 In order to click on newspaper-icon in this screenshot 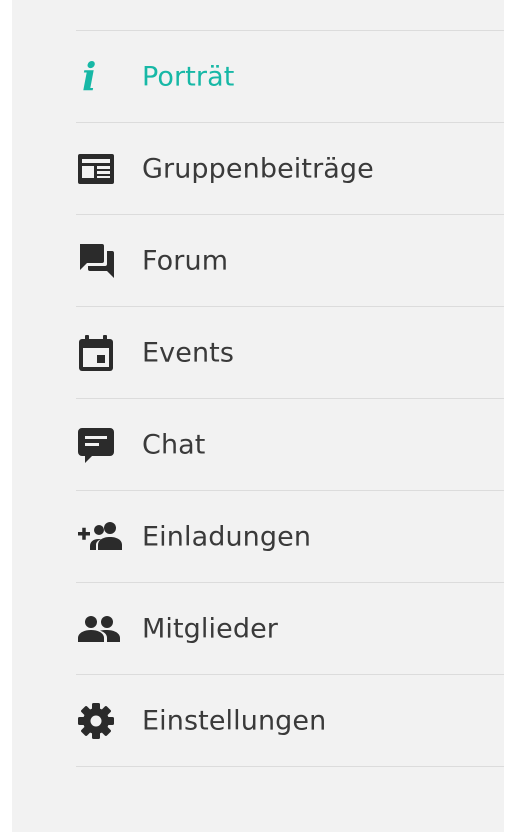, I will do `click(100, 169)`.